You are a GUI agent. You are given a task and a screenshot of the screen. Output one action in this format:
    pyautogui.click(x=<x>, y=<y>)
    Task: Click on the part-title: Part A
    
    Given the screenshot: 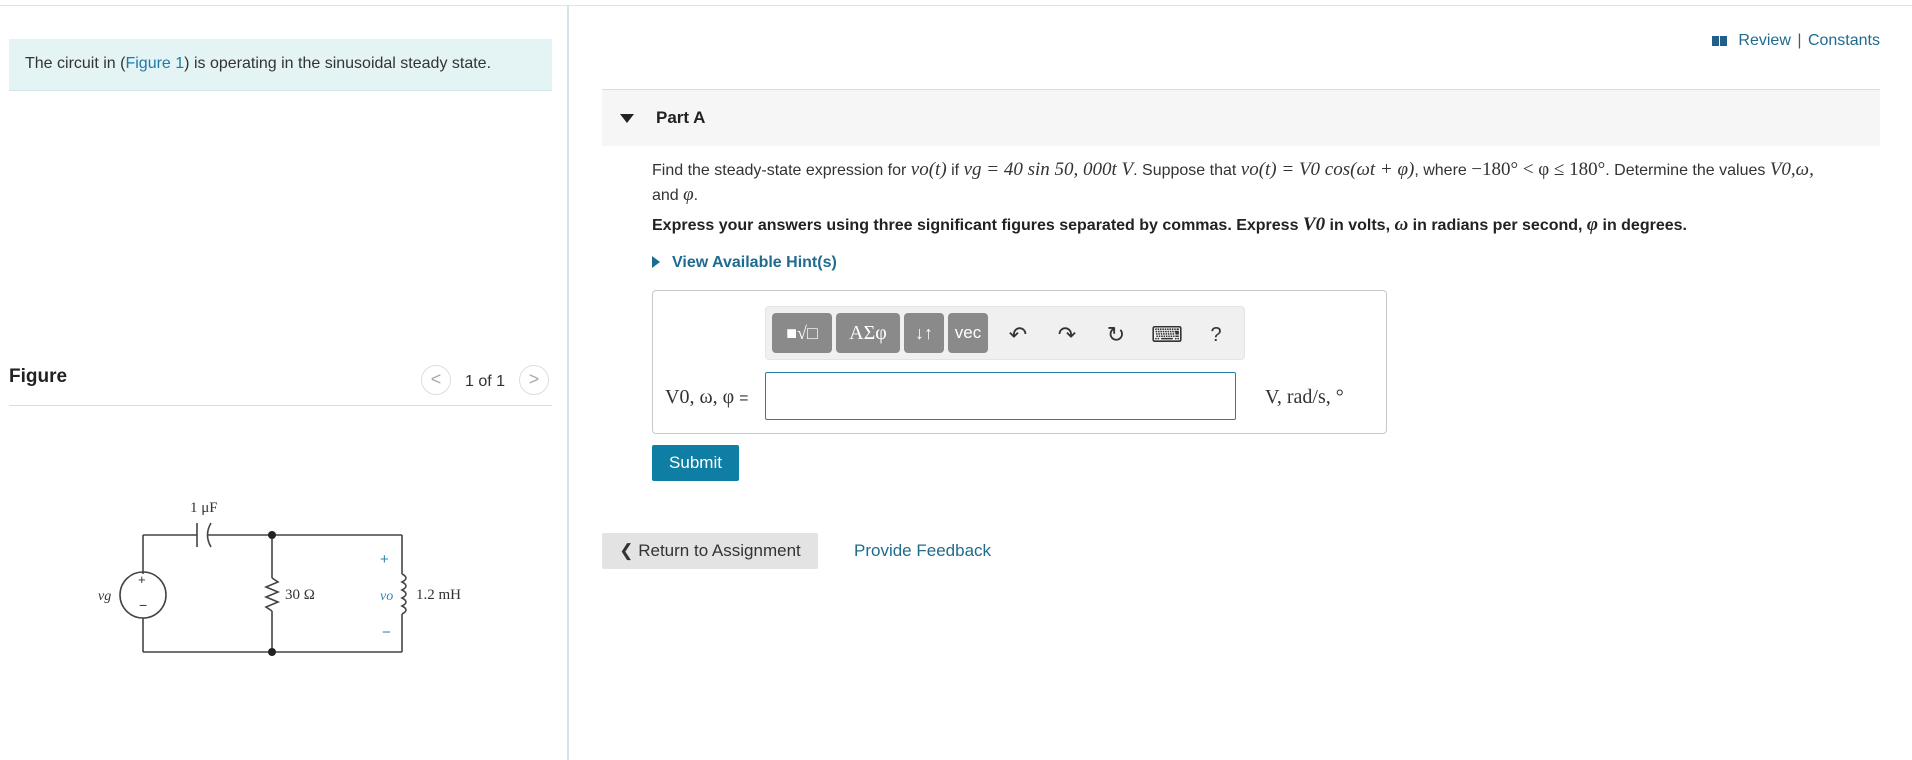 What is the action you would take?
    pyautogui.click(x=681, y=117)
    